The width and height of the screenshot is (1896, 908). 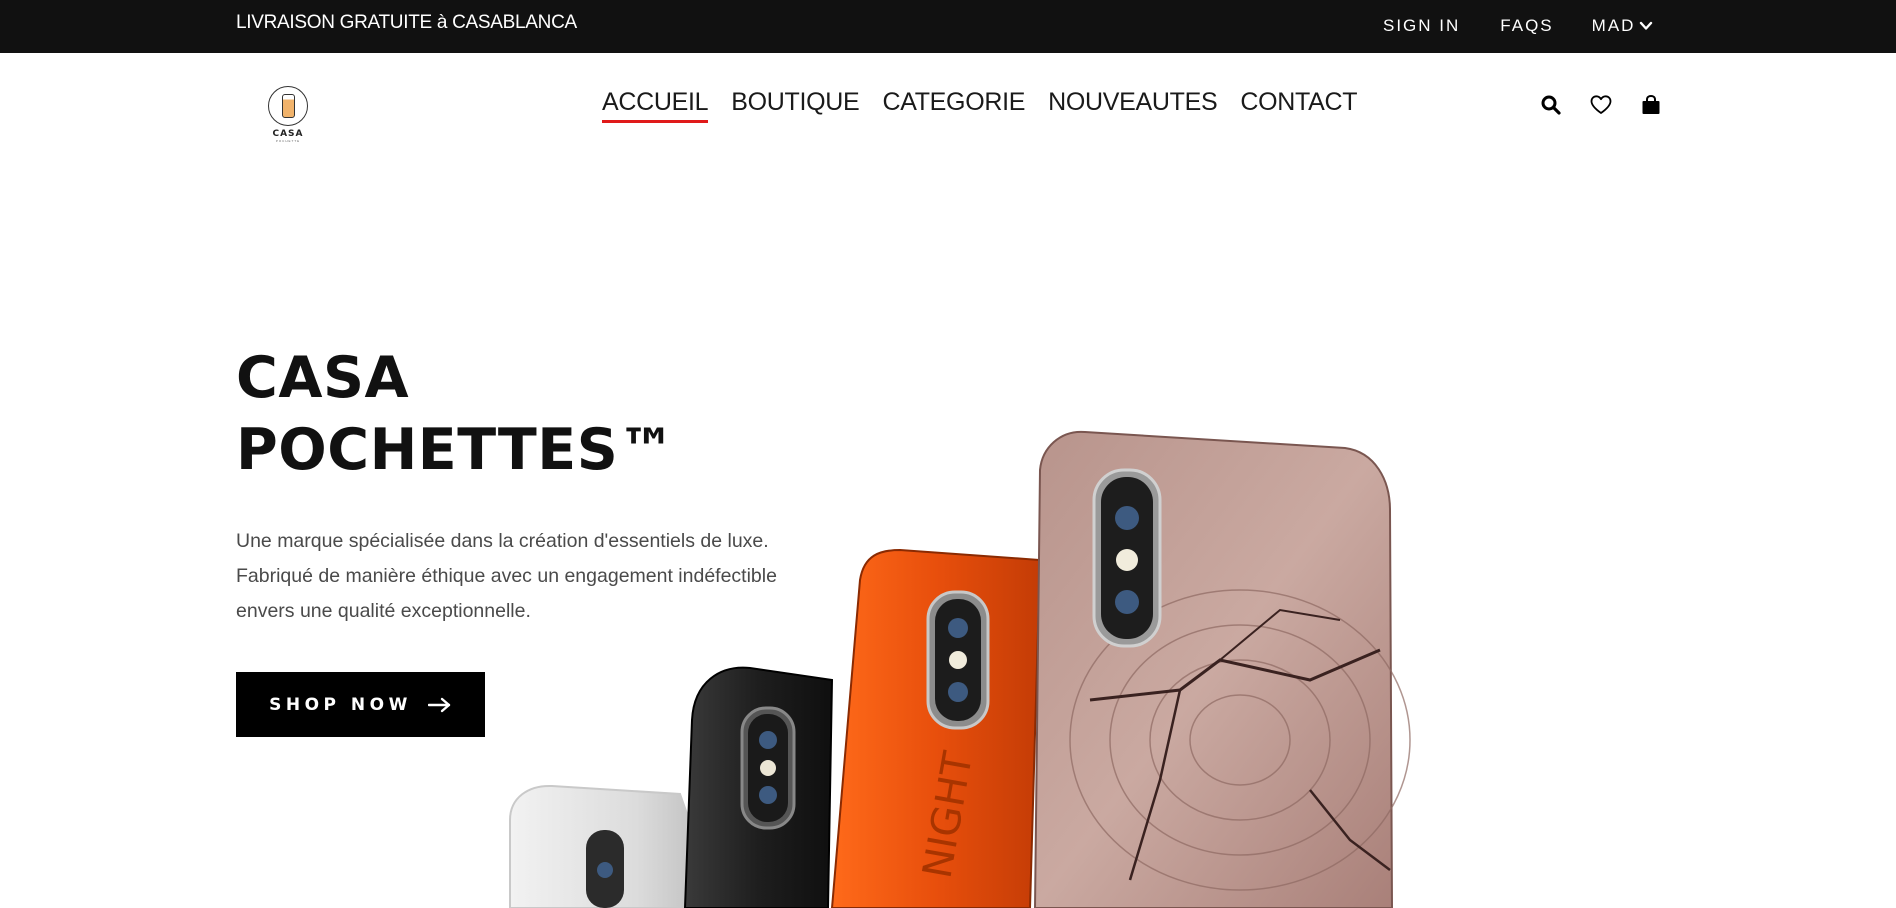 I want to click on shopping-bag-icon, so click(x=1651, y=105).